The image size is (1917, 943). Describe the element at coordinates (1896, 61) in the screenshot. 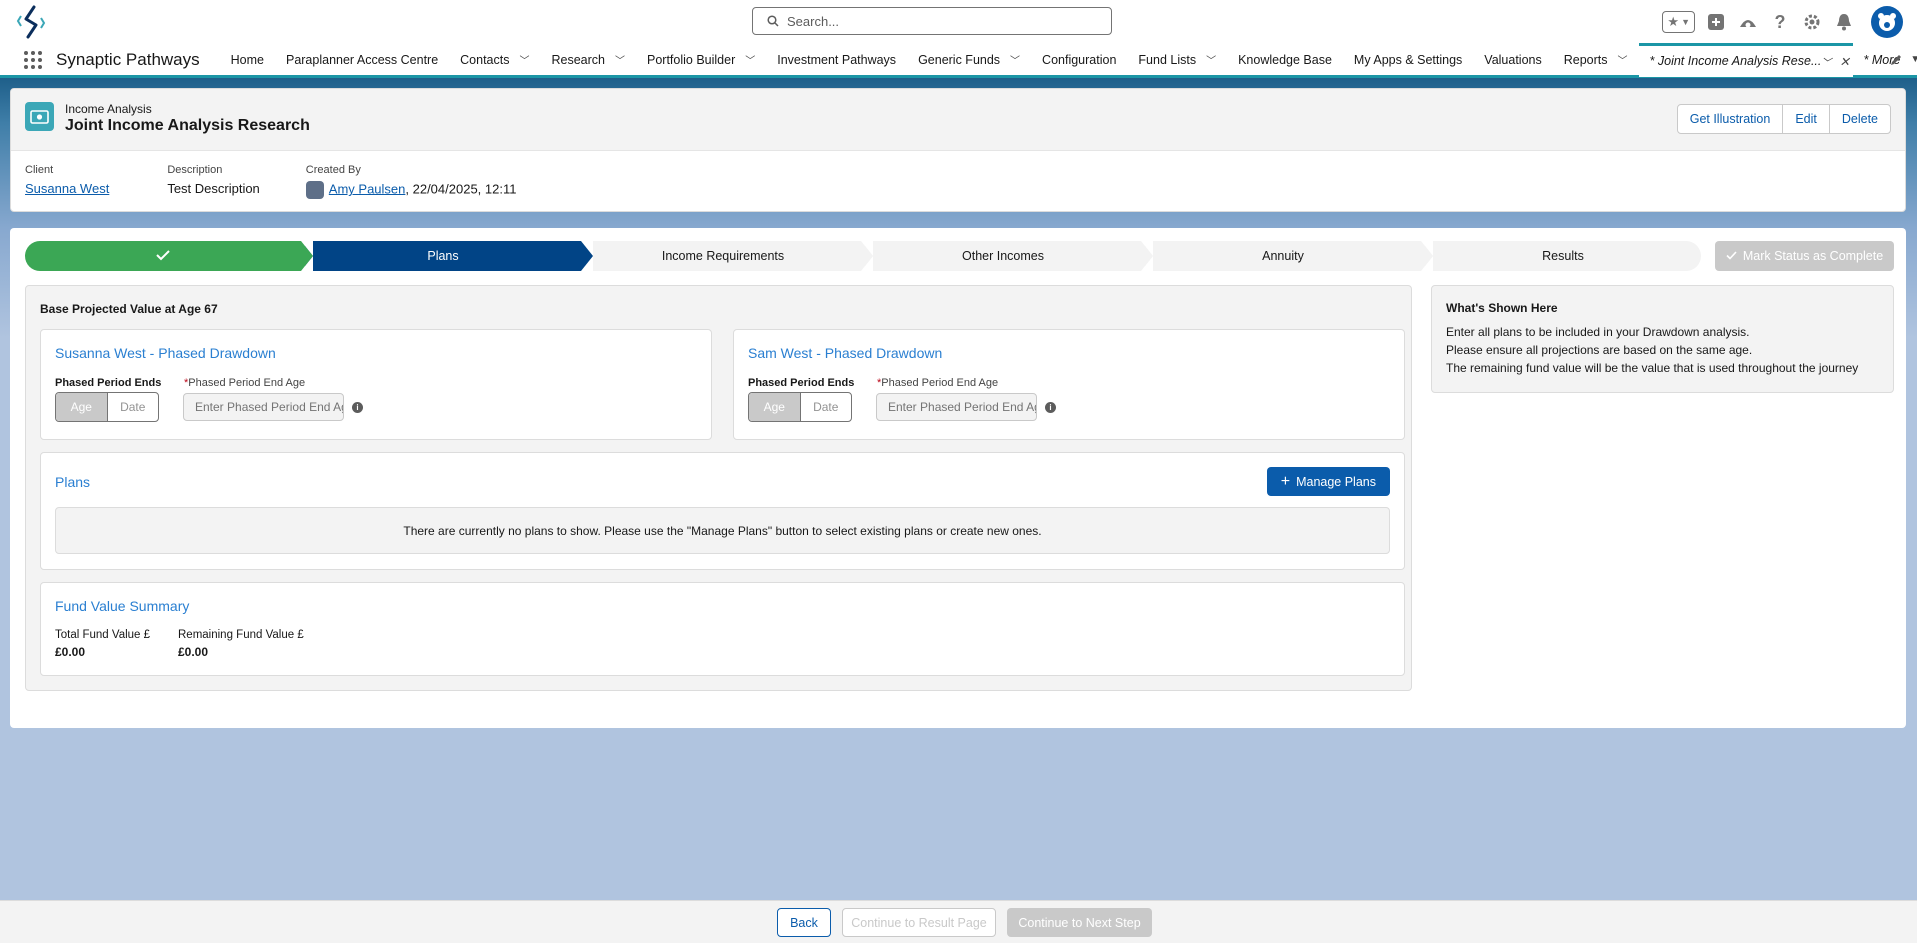

I see `edit-nav-pencil-icon` at that location.